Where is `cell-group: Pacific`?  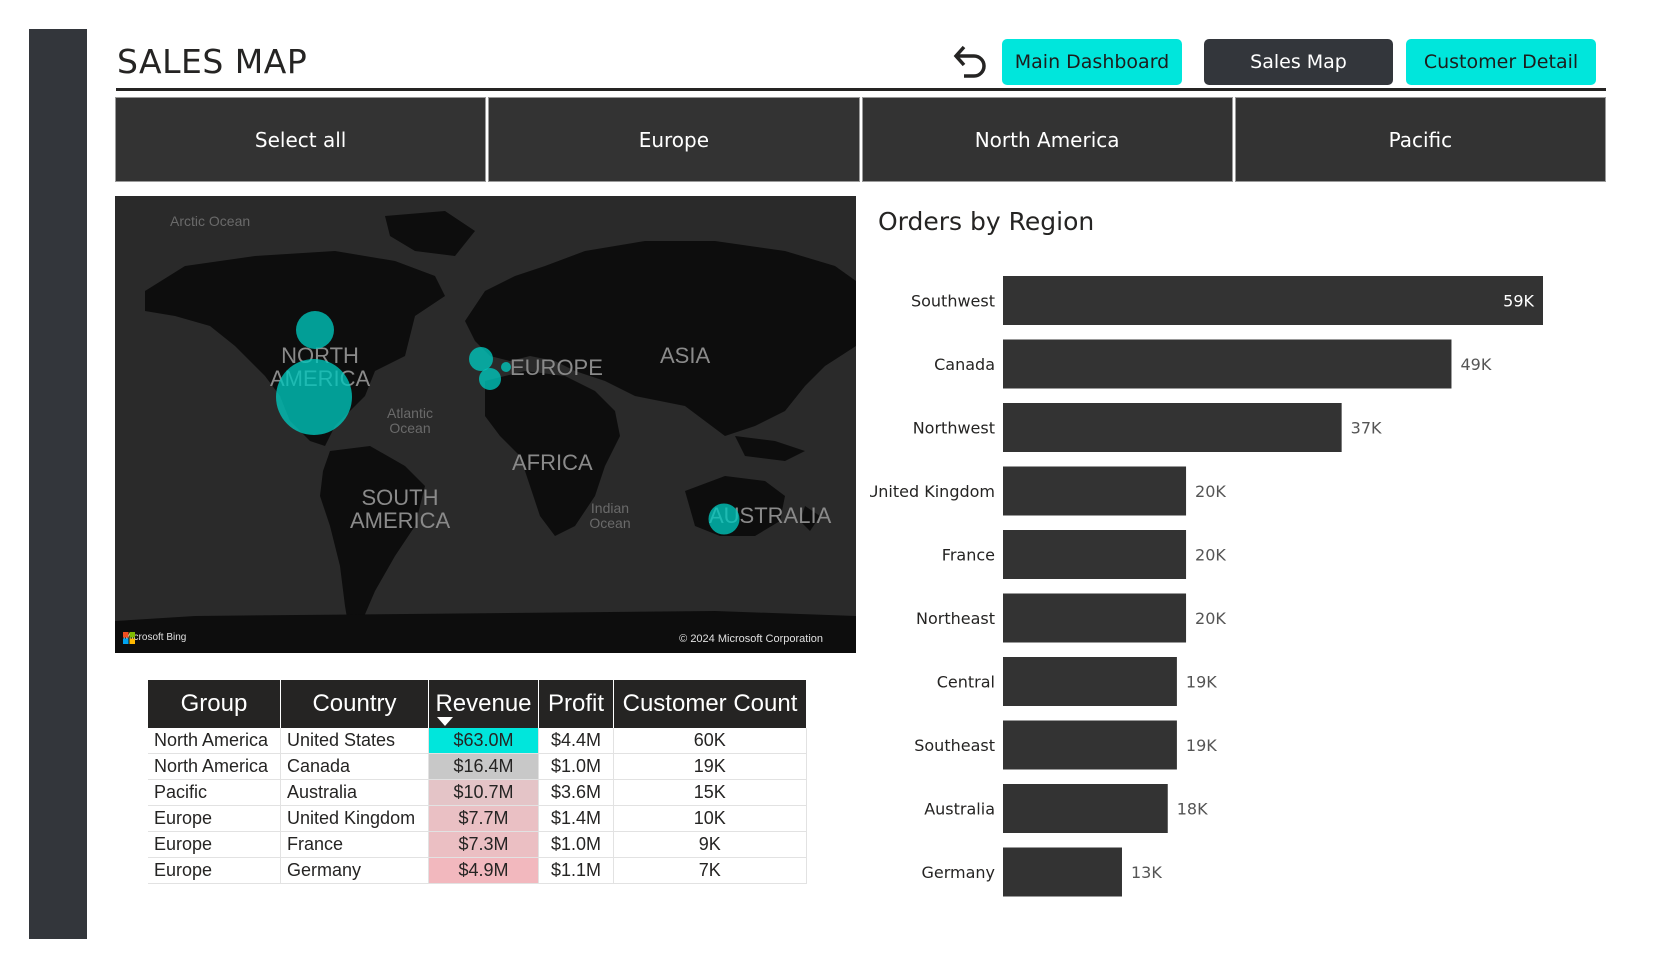 cell-group: Pacific is located at coordinates (214, 792).